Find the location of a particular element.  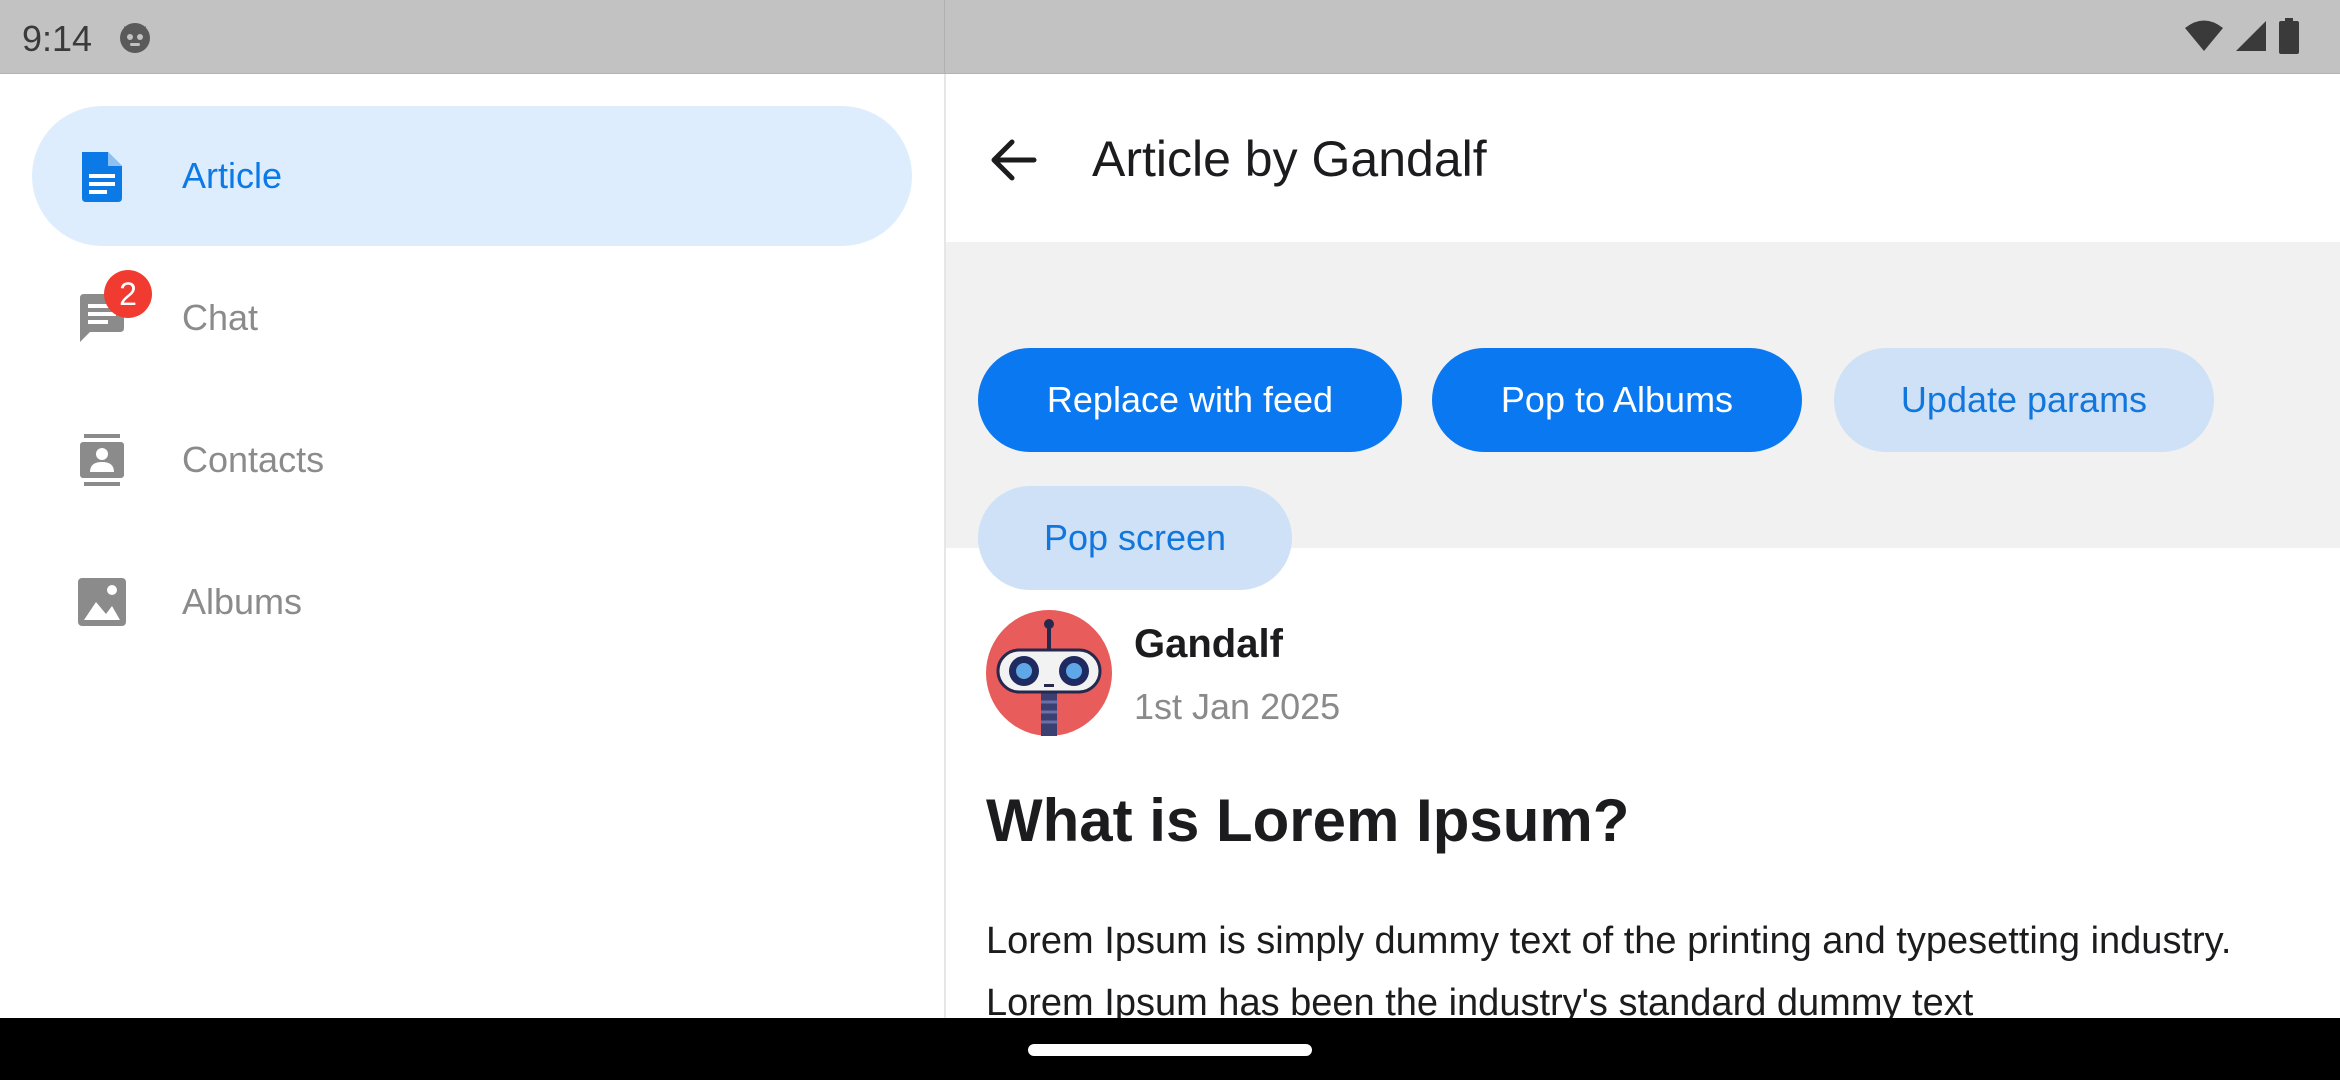

author-name: Gandalf is located at coordinates (1208, 644).